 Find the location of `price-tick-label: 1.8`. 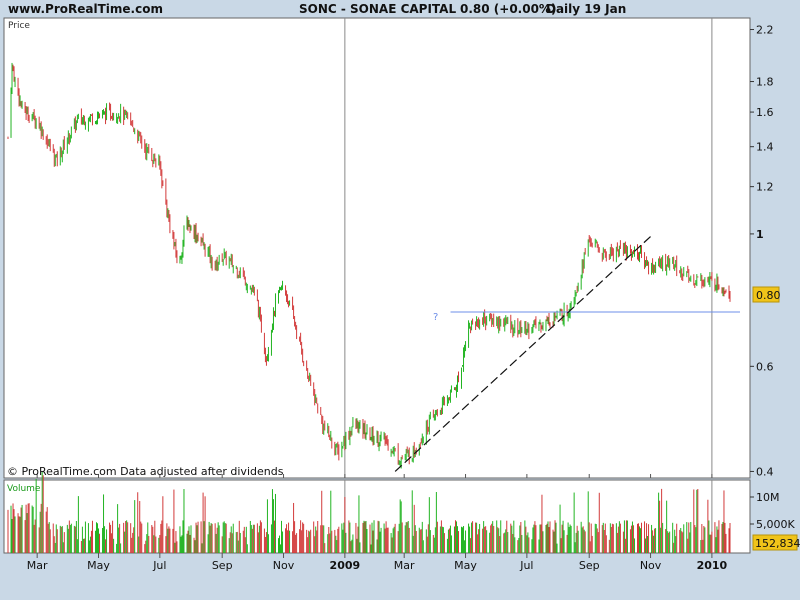

price-tick-label: 1.8 is located at coordinates (765, 82).